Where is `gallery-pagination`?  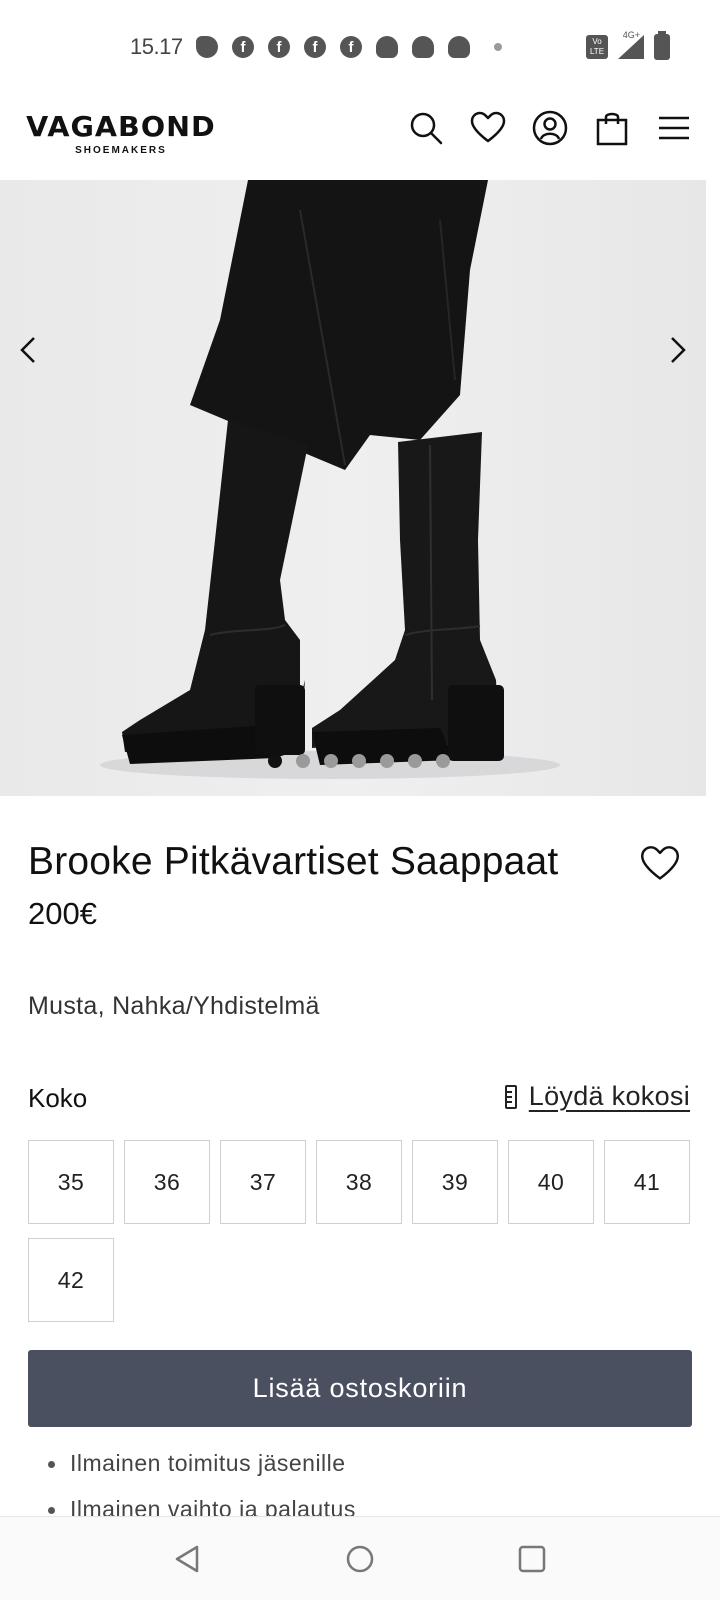 gallery-pagination is located at coordinates (359, 761).